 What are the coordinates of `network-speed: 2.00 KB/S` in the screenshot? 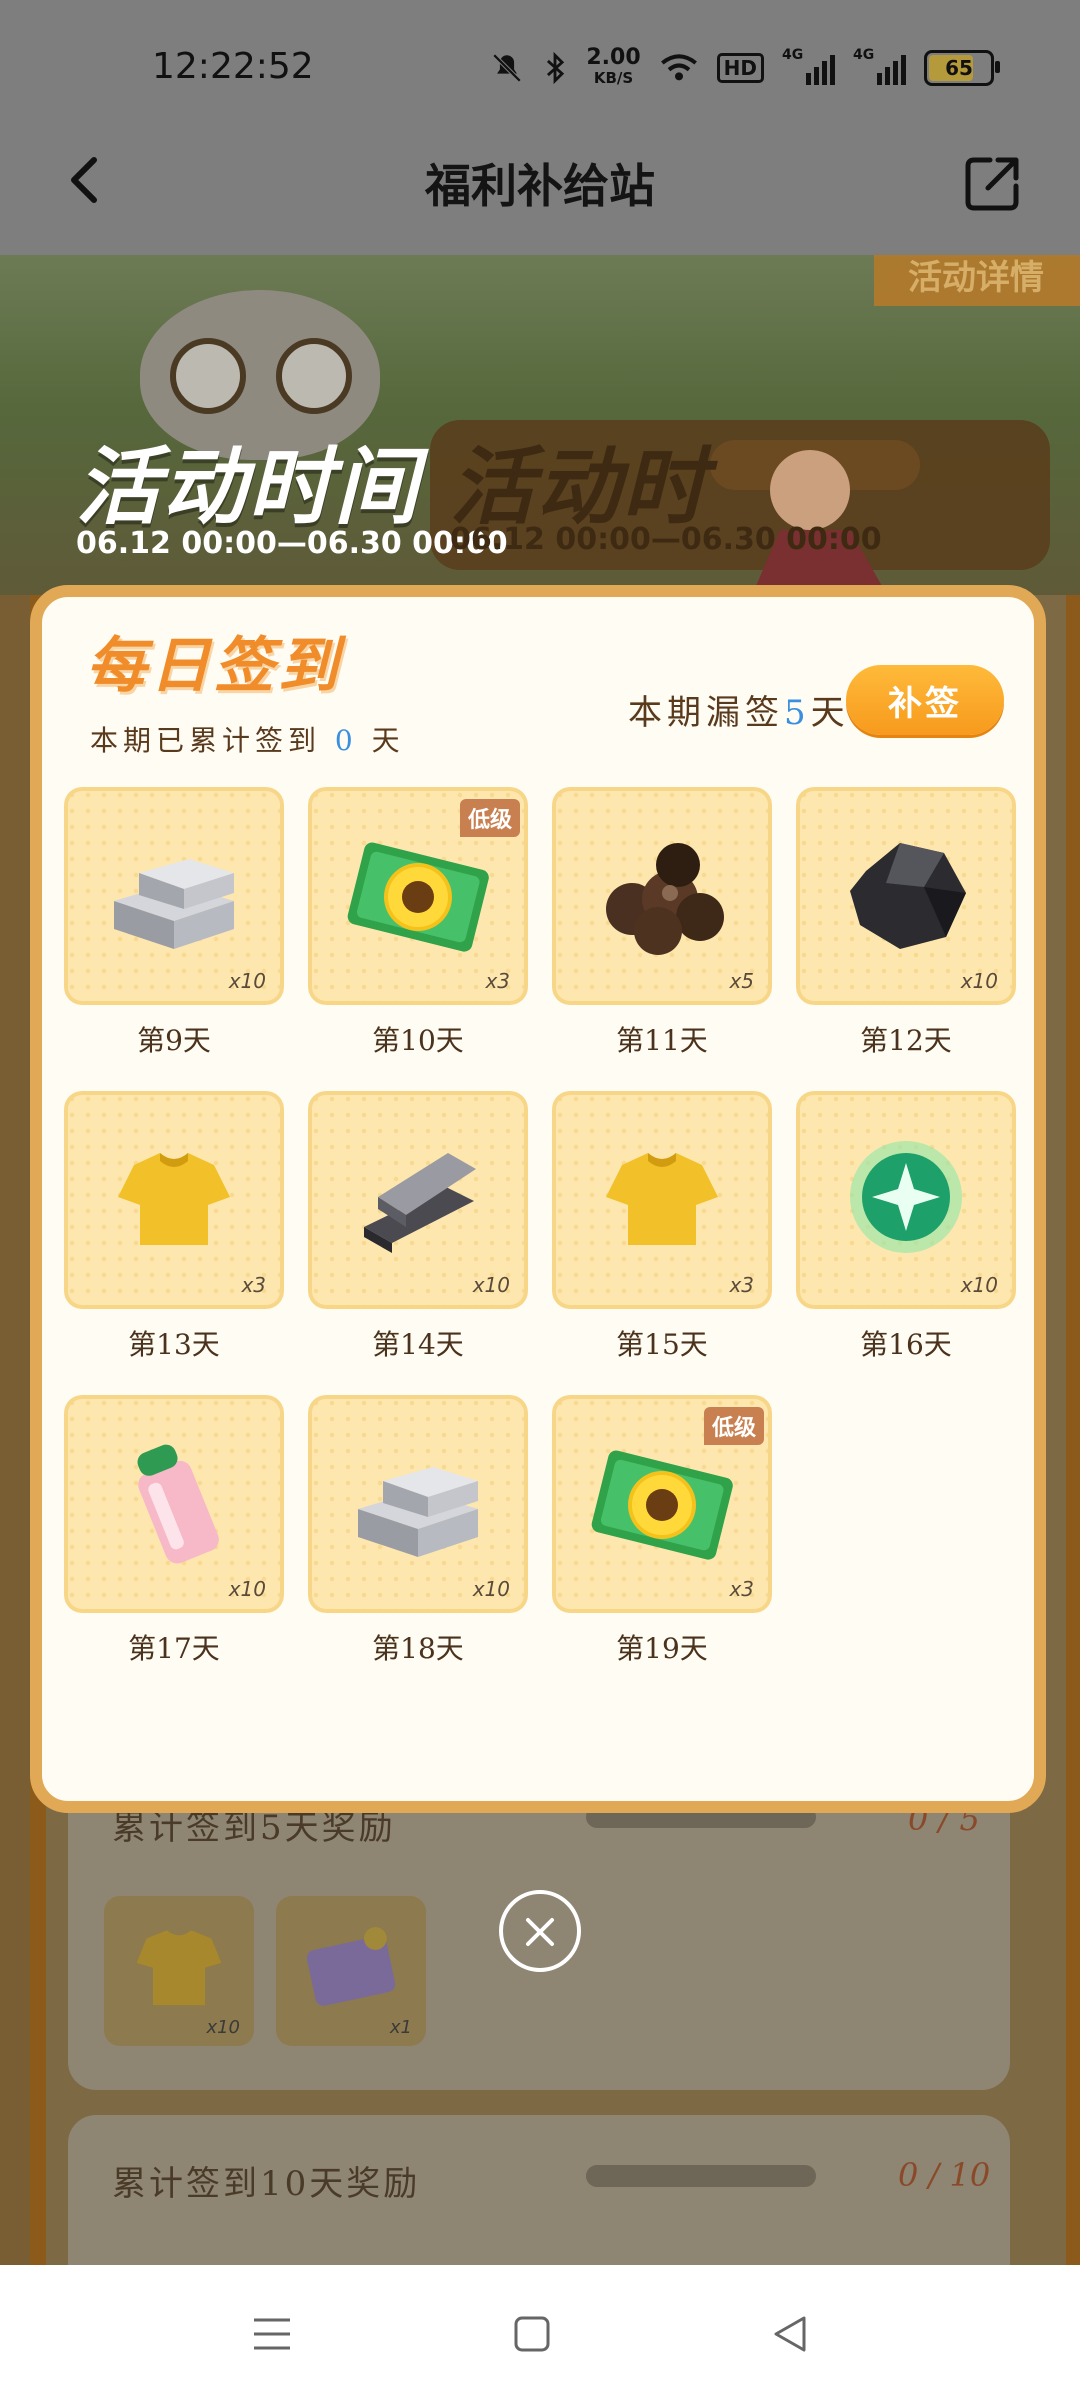 It's located at (613, 66).